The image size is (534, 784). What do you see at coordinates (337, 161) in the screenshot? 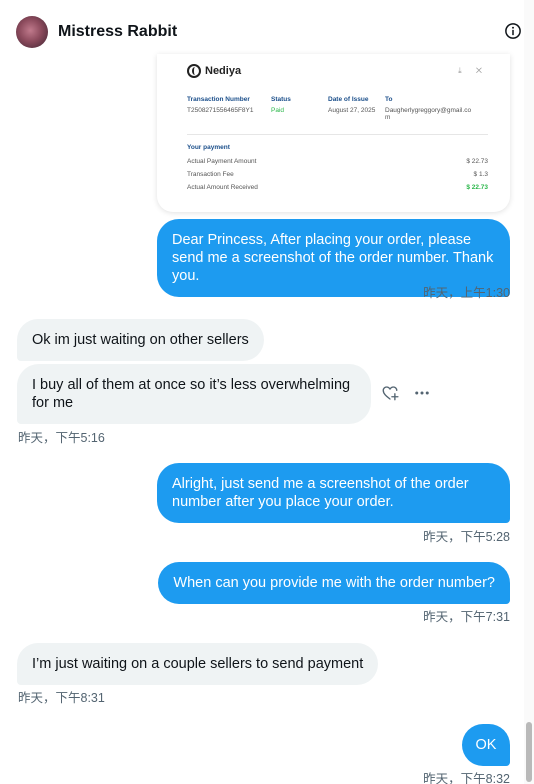
I see `payment-row: Actual Payment Amount $ 22.73` at bounding box center [337, 161].